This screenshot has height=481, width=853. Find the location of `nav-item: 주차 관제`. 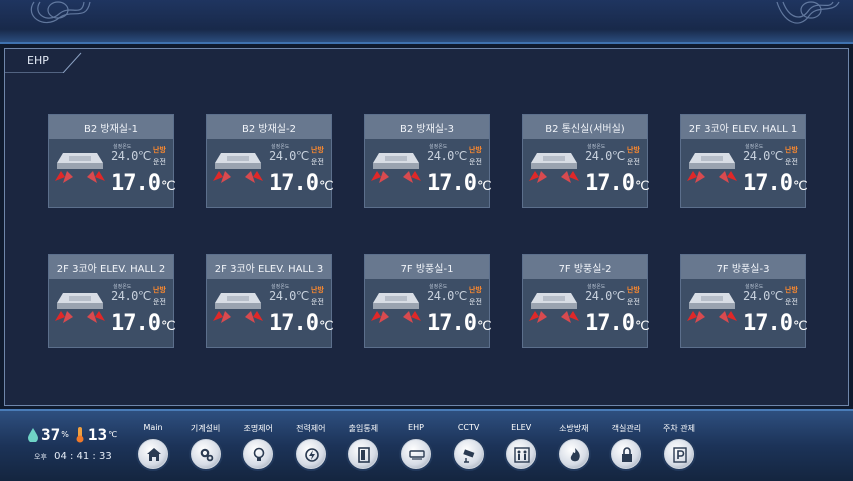

nav-item: 주차 관제 is located at coordinates (679, 451).